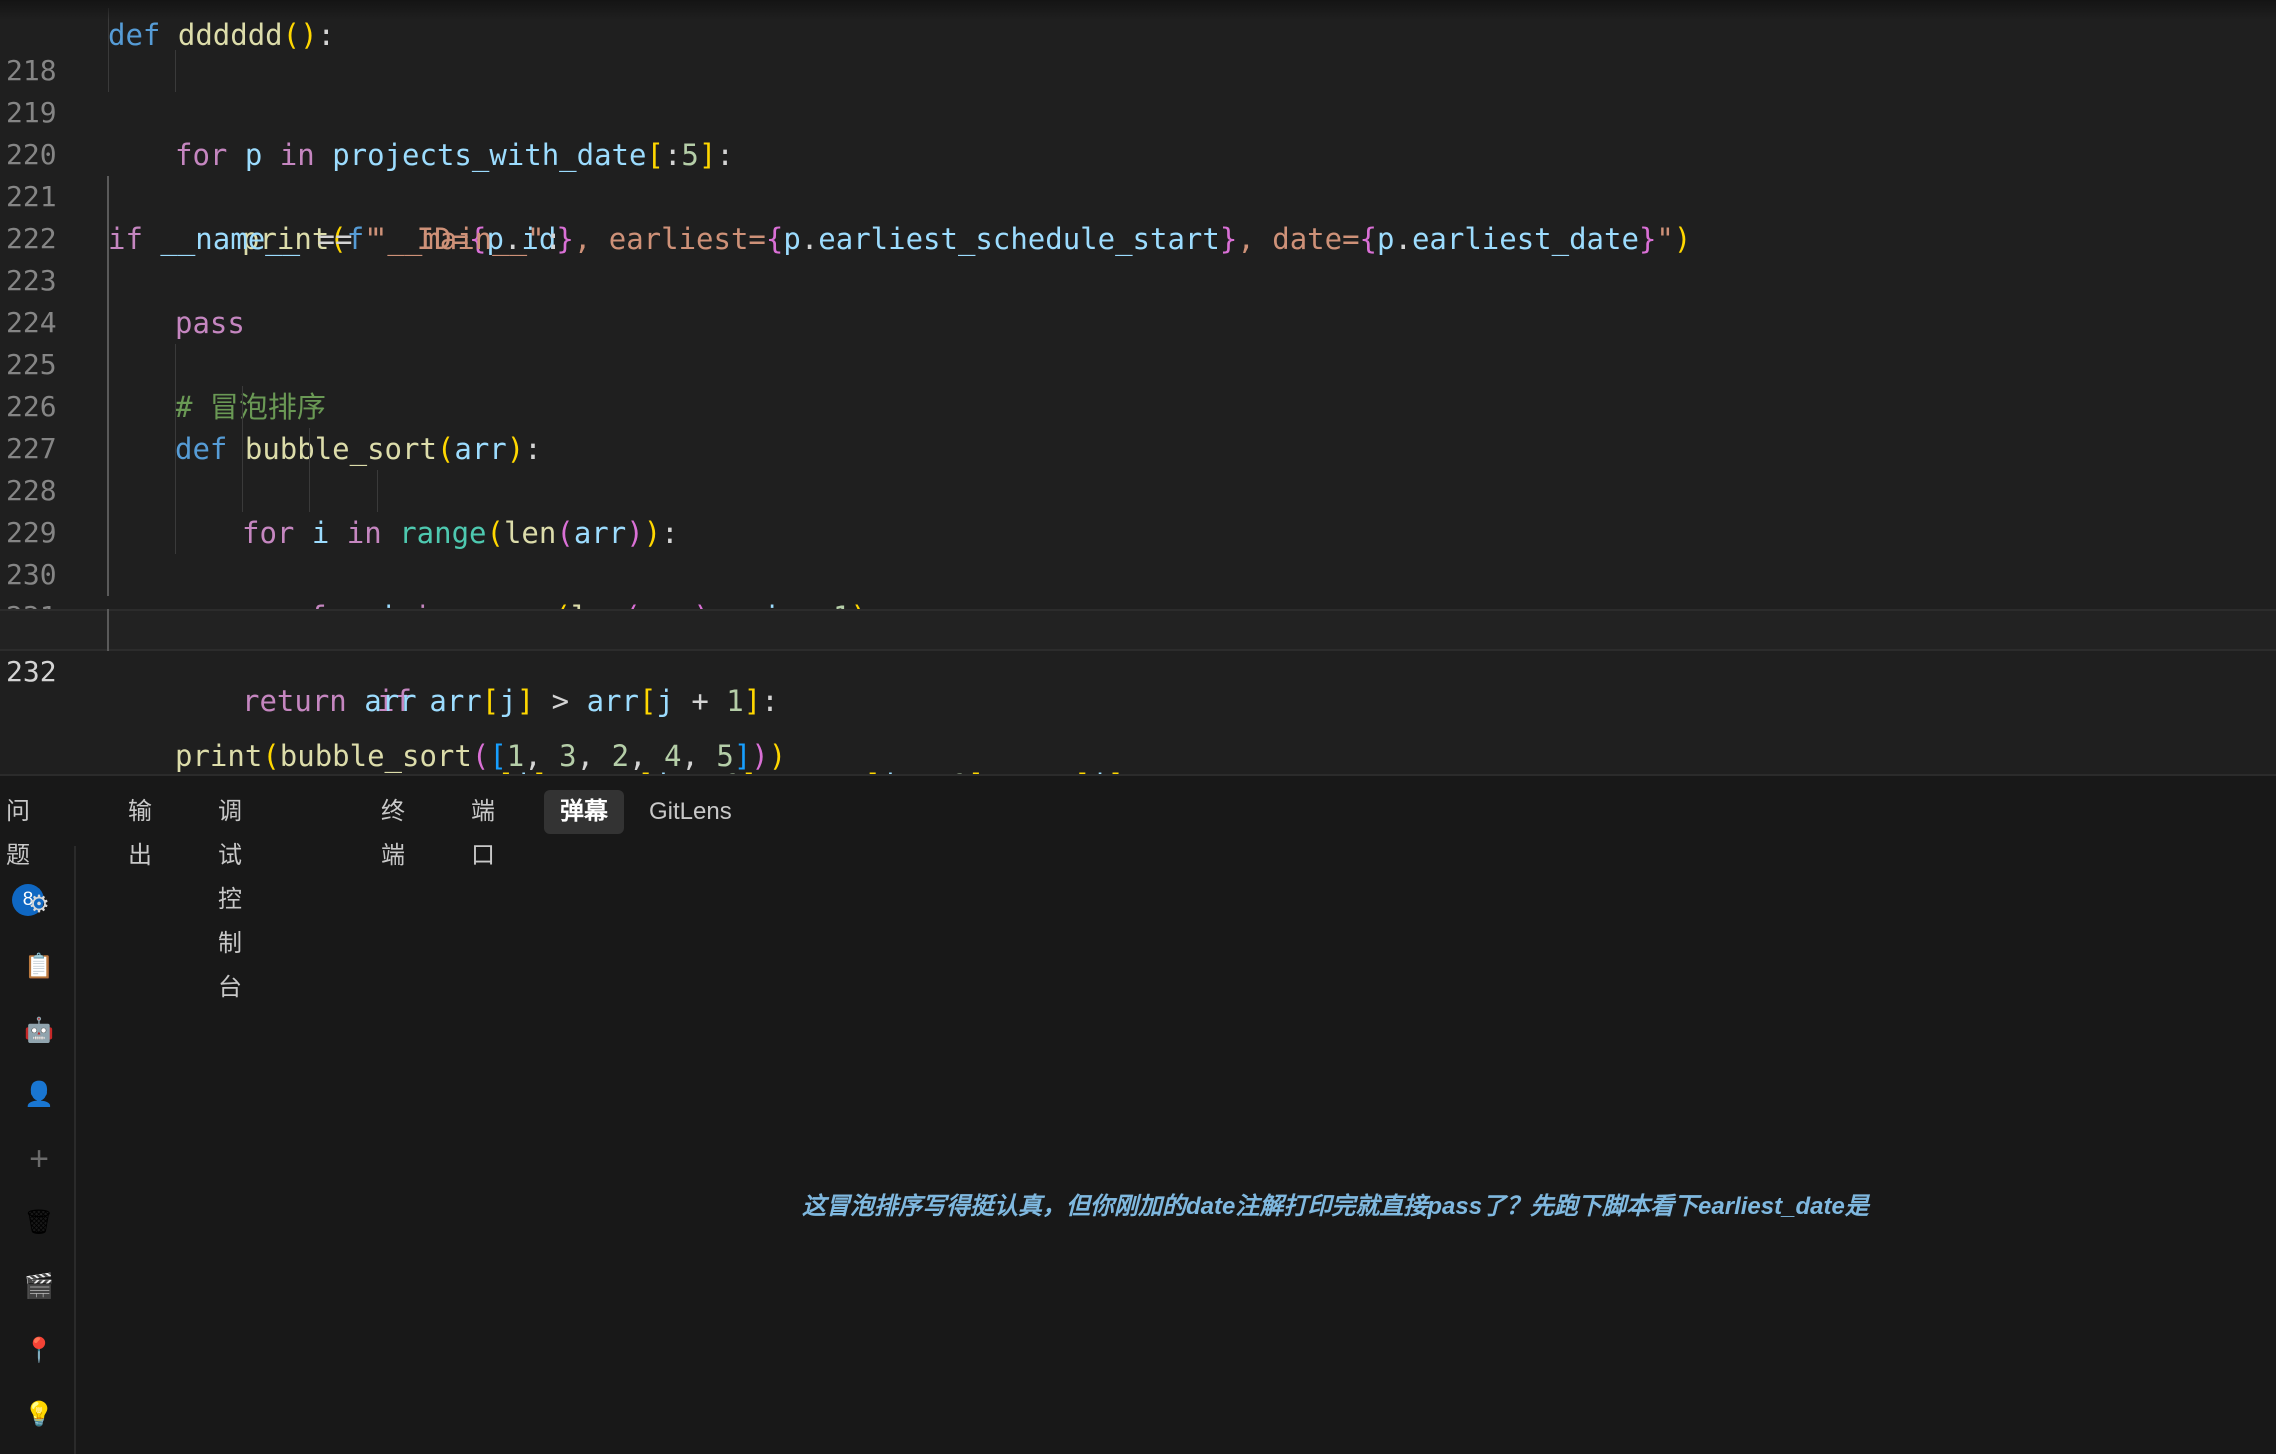  What do you see at coordinates (31, 671) in the screenshot?
I see `line-number: 232` at bounding box center [31, 671].